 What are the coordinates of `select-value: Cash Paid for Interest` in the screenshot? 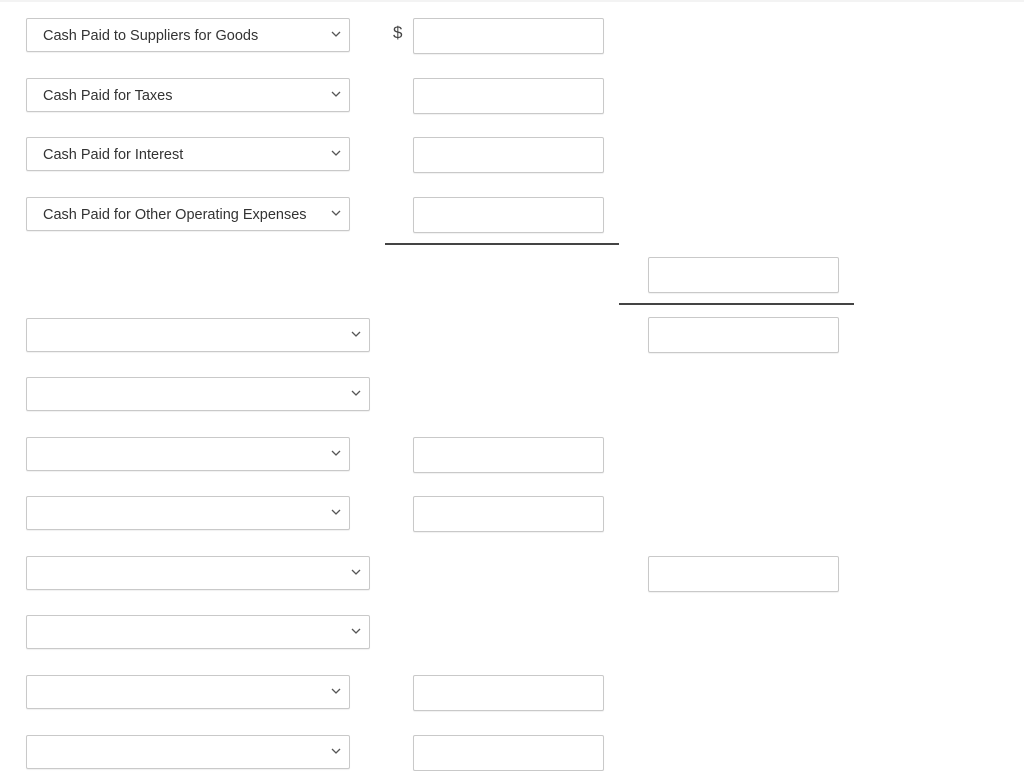 It's located at (113, 155).